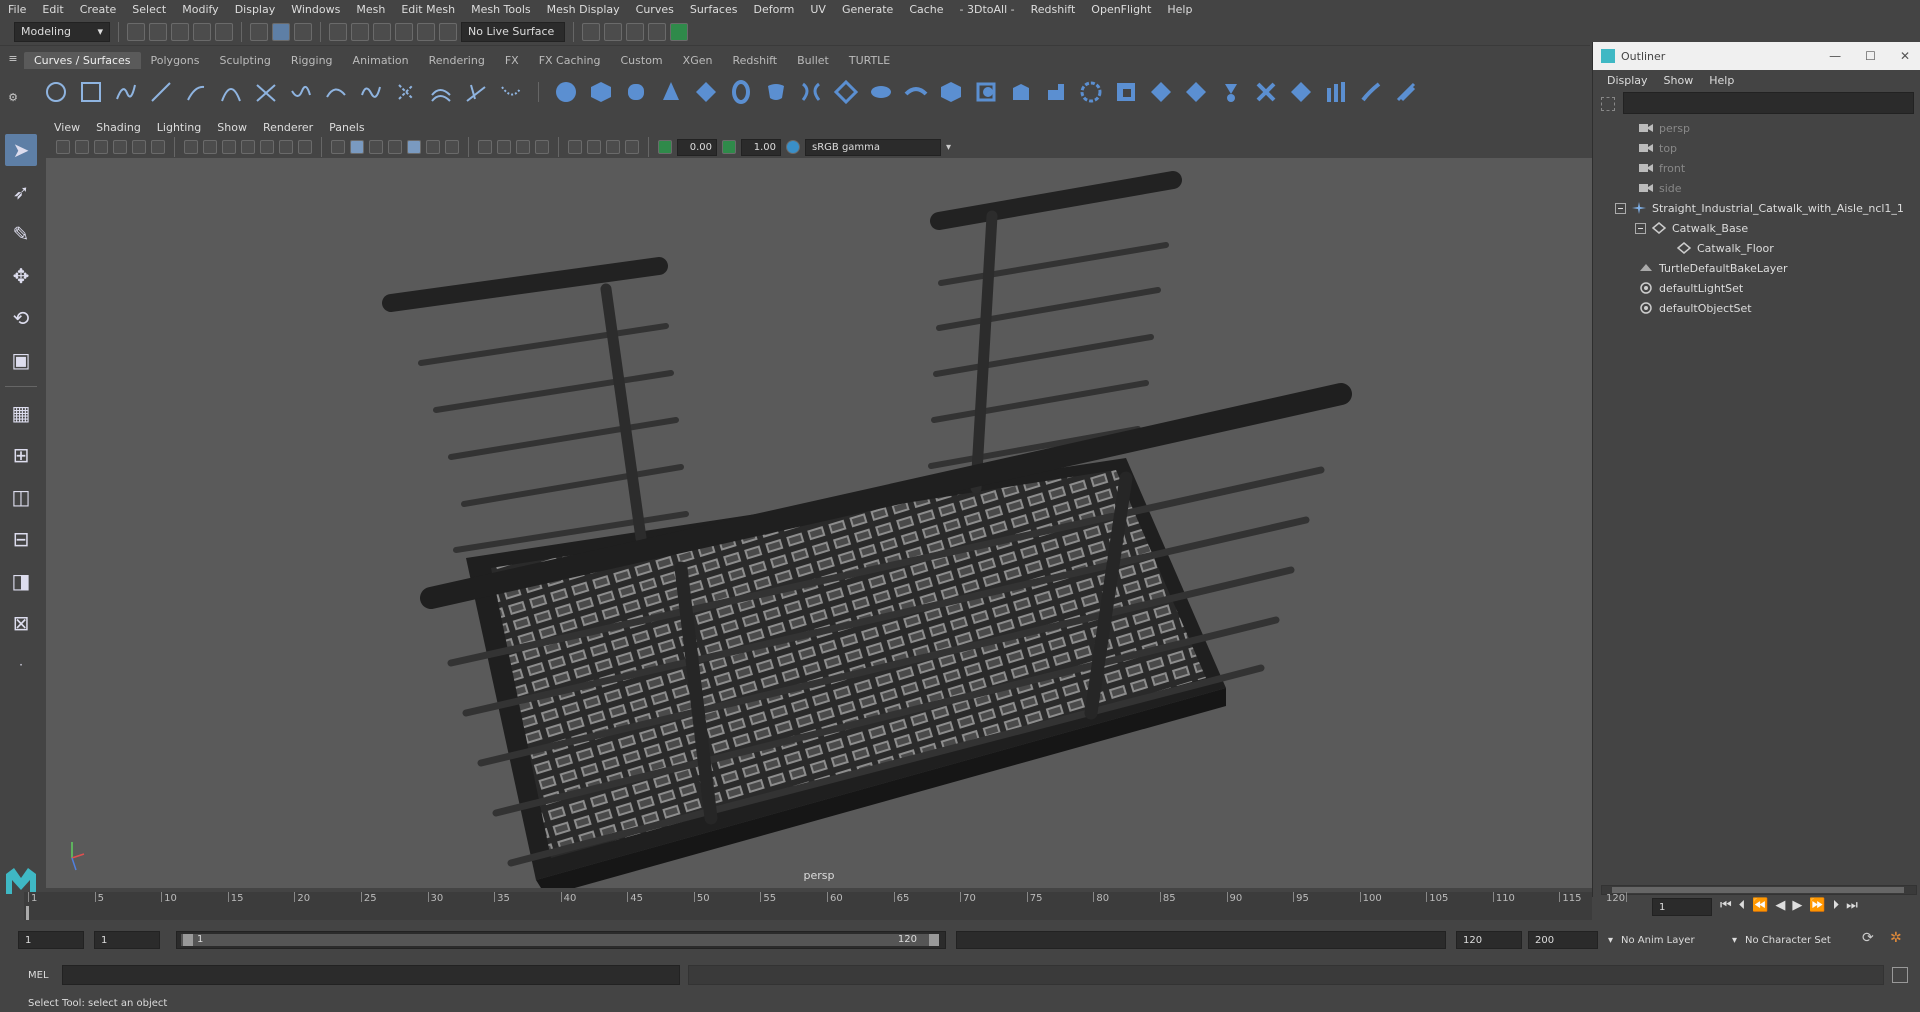 Image resolution: width=1920 pixels, height=1012 pixels. Describe the element at coordinates (382, 31) in the screenshot. I see `snap-point-icon` at that location.